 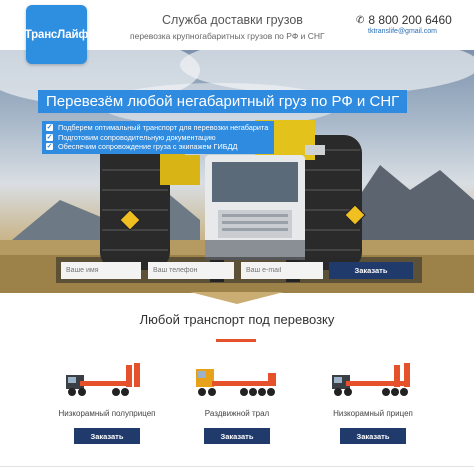 I want to click on name-input, so click(x=101, y=270).